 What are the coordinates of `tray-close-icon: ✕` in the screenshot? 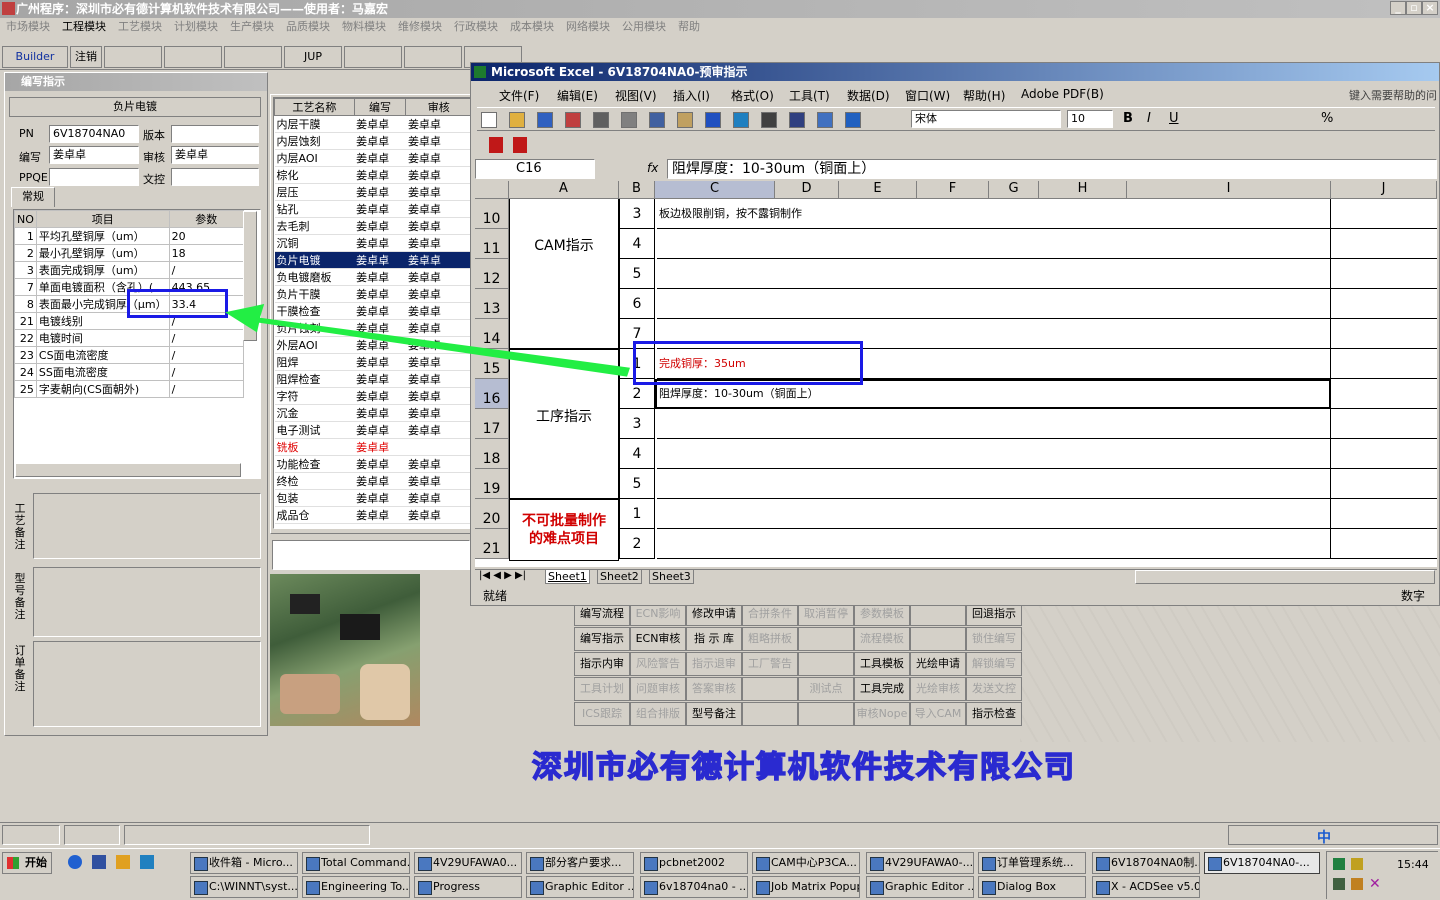 It's located at (1375, 884).